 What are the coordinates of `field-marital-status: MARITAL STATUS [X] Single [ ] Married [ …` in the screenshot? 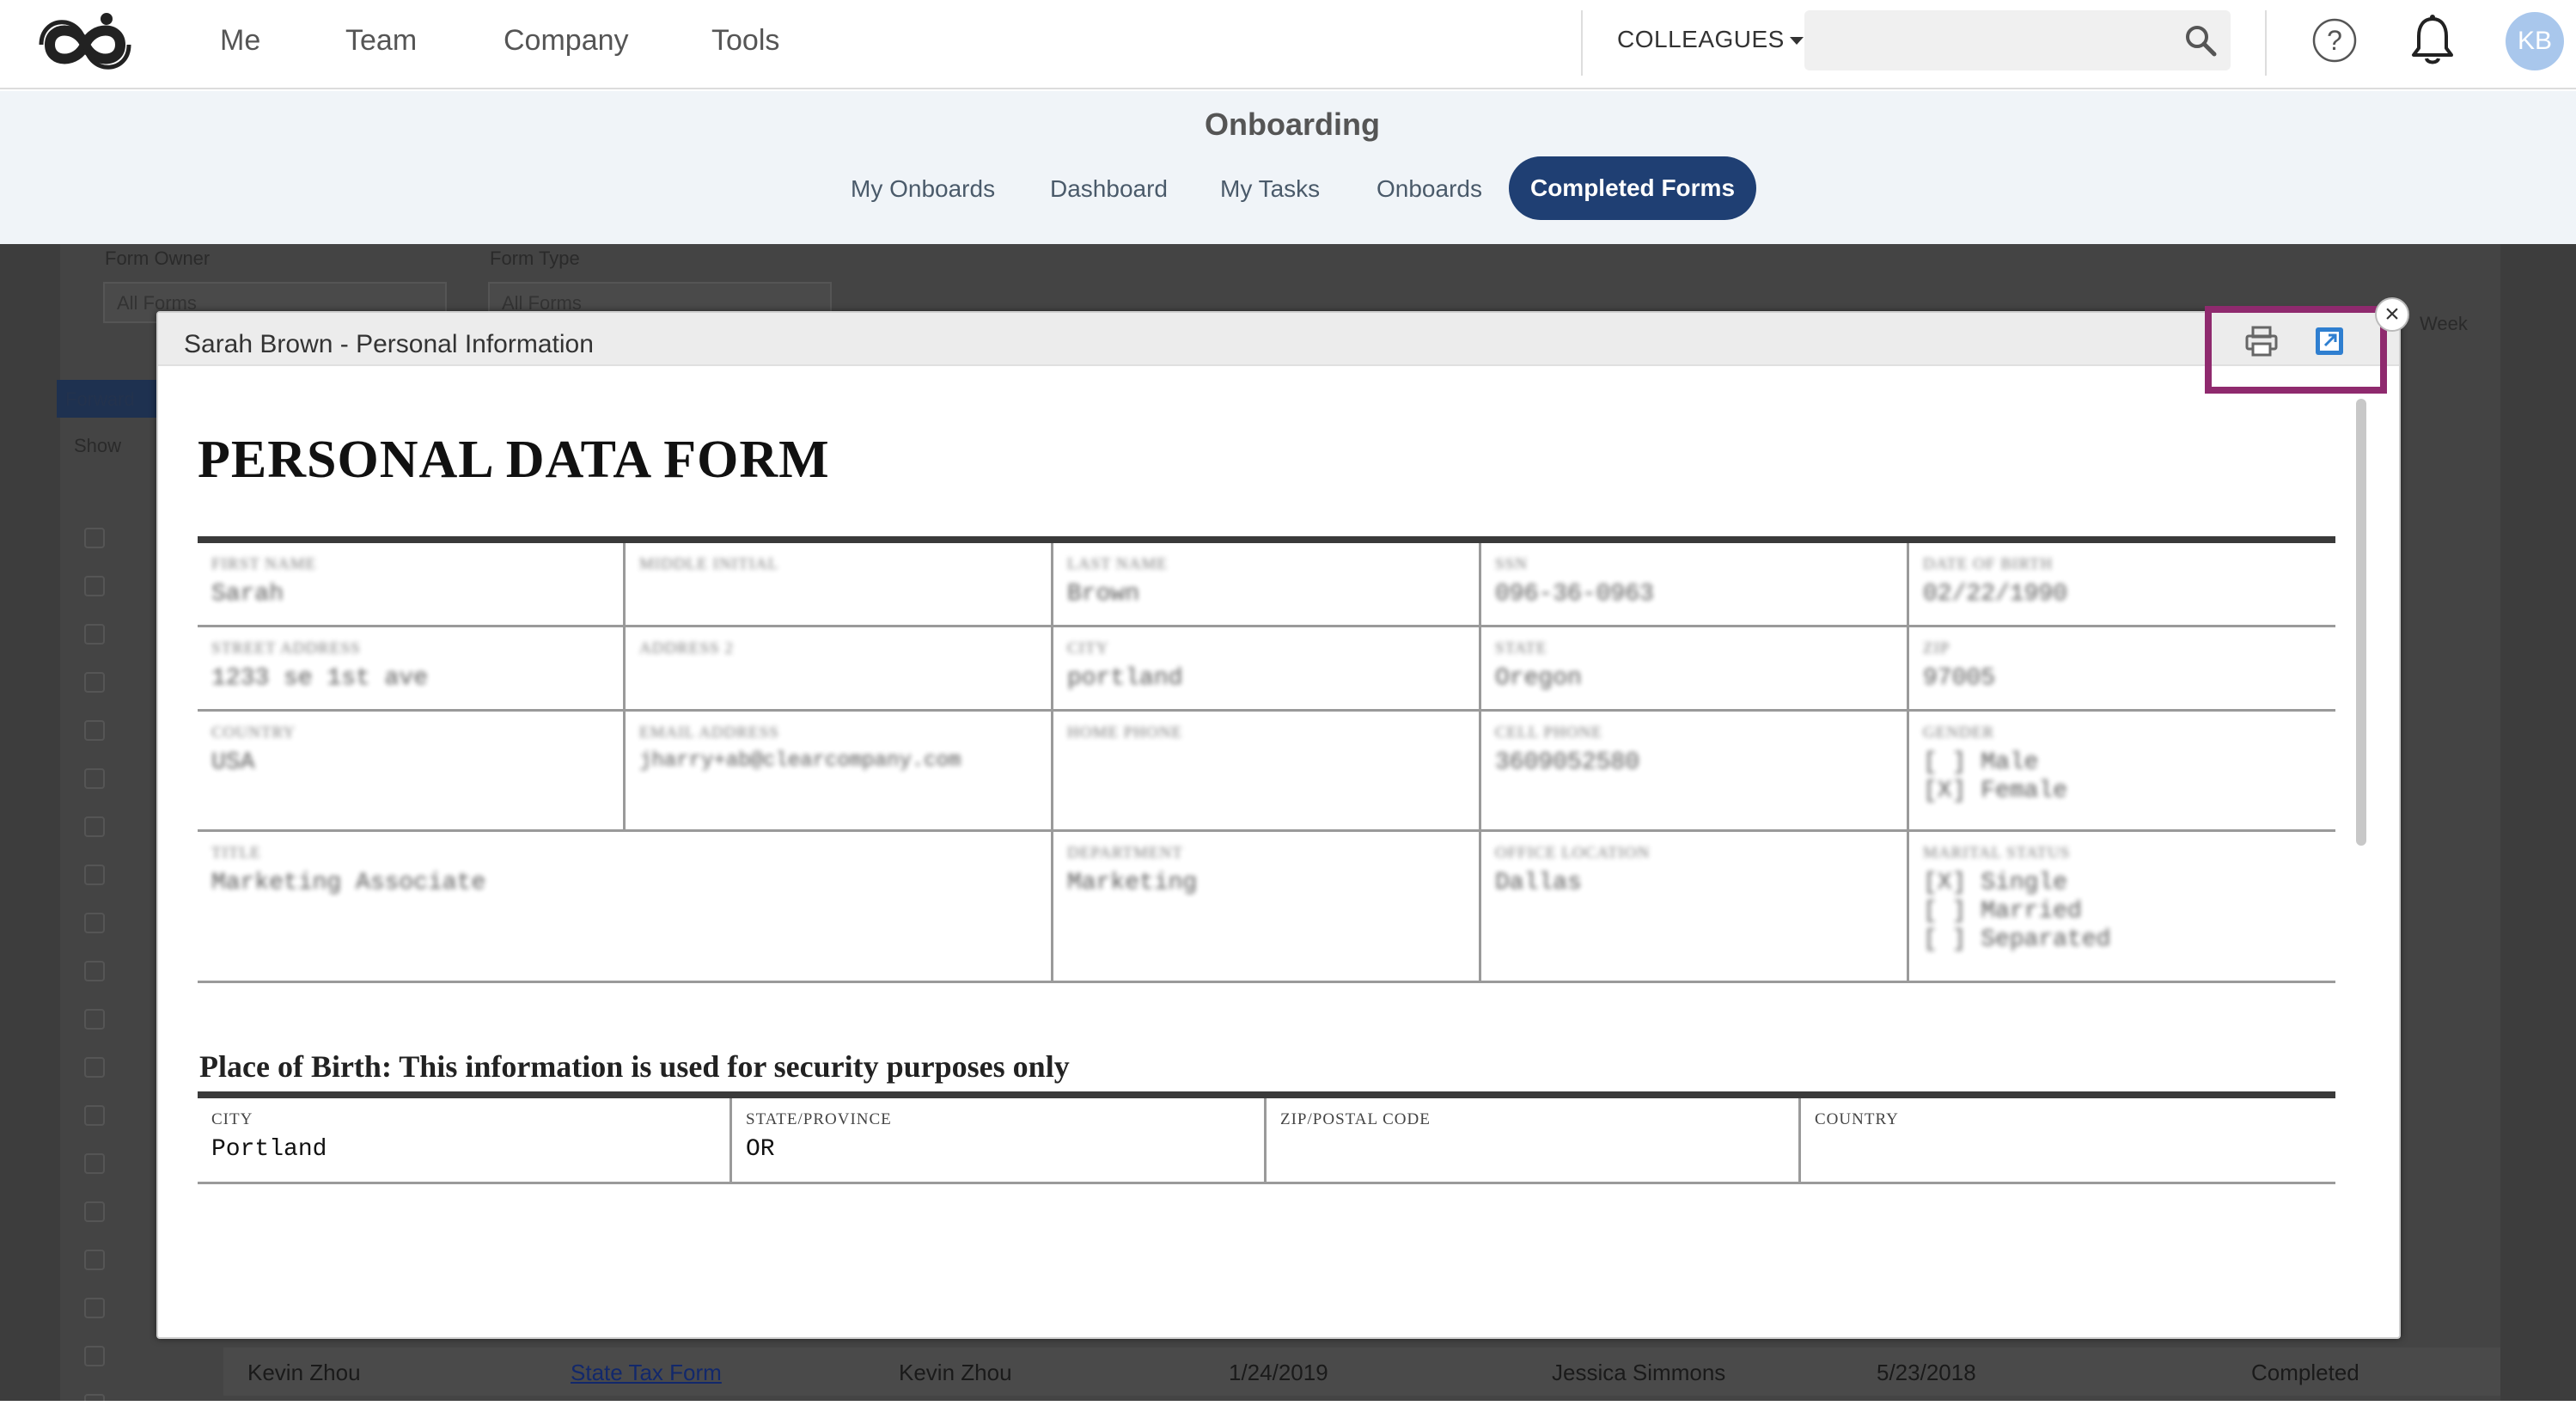 It's located at (2122, 907).